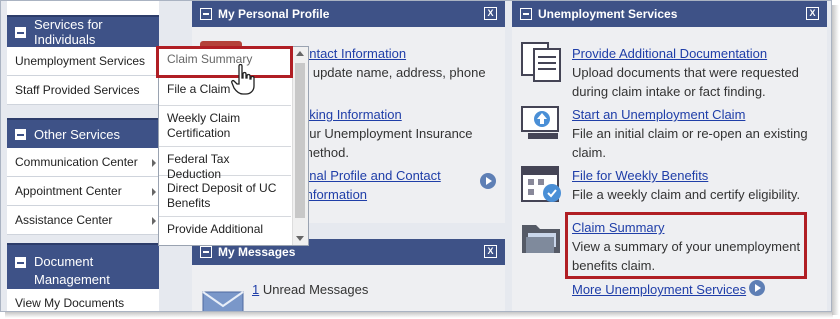 This screenshot has height=319, width=840. Describe the element at coordinates (83, 162) in the screenshot. I see `nav-item-communication-center: Communication Center` at that location.